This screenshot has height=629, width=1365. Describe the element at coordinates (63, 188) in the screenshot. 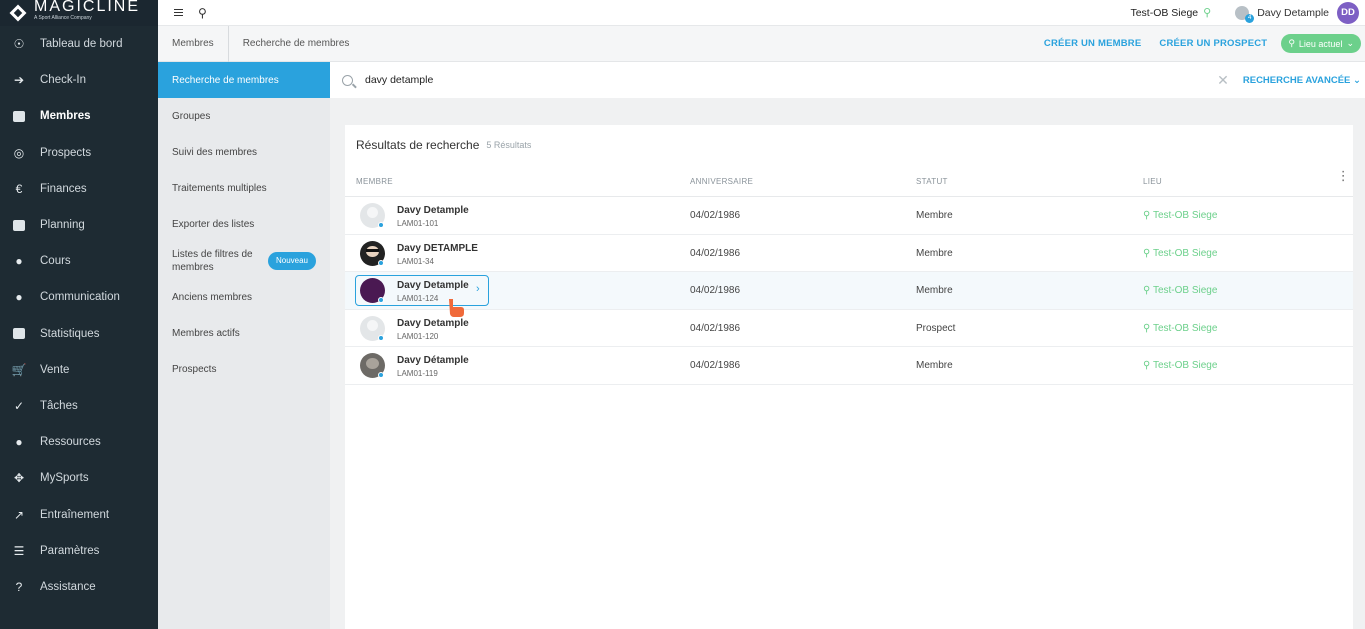

I see `nav-item-label: Finances` at that location.